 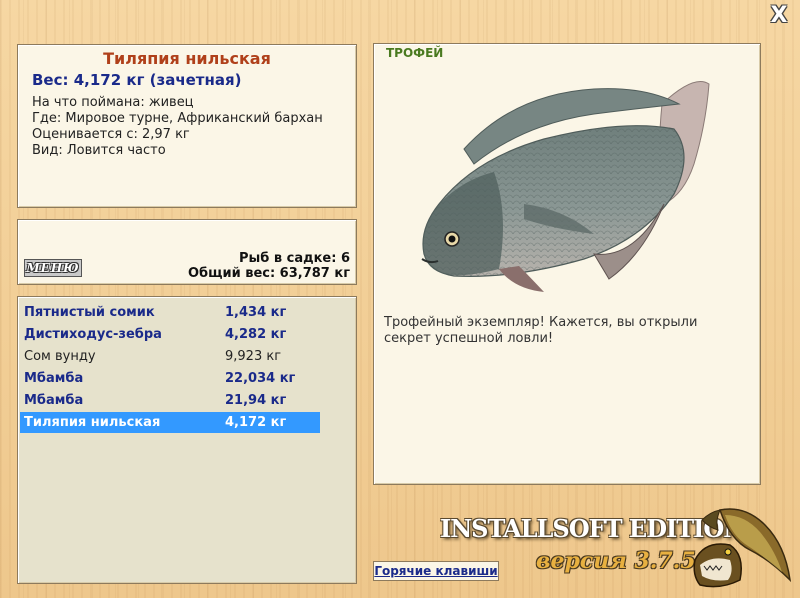 I want to click on fish-title: Тиляпия нильская, so click(x=187, y=58).